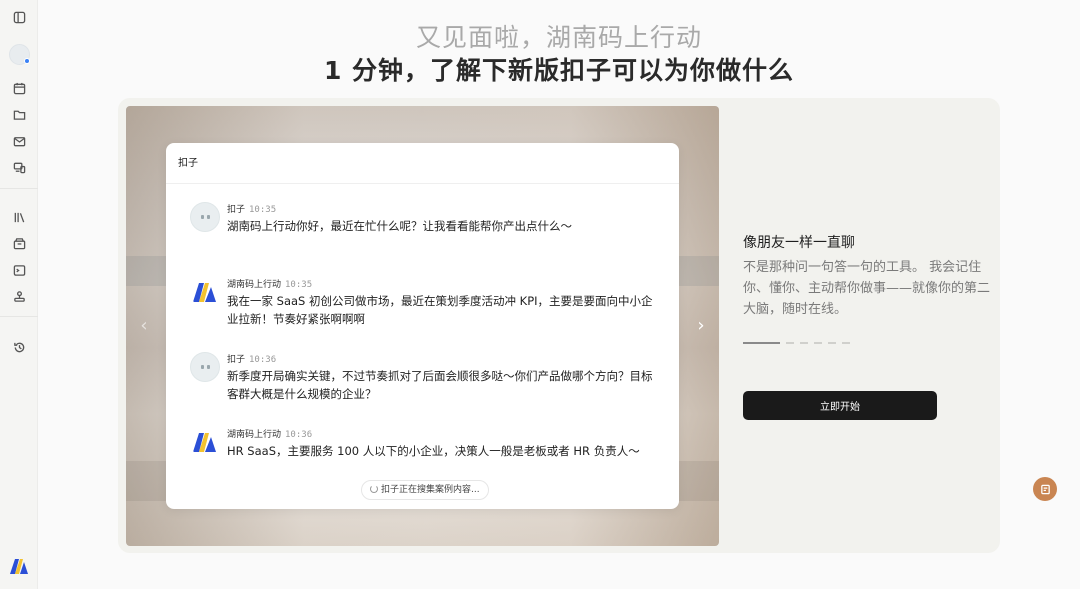 The width and height of the screenshot is (1080, 589). What do you see at coordinates (19, 566) in the screenshot?
I see `app-logo-icon` at bounding box center [19, 566].